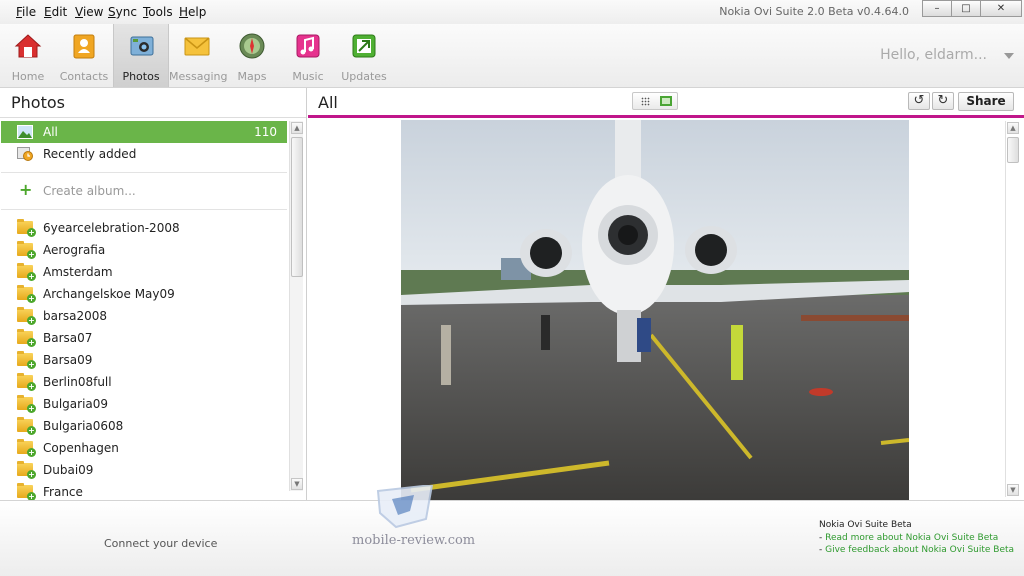 The image size is (1024, 576). I want to click on album-label: Amsterdam, so click(78, 272).